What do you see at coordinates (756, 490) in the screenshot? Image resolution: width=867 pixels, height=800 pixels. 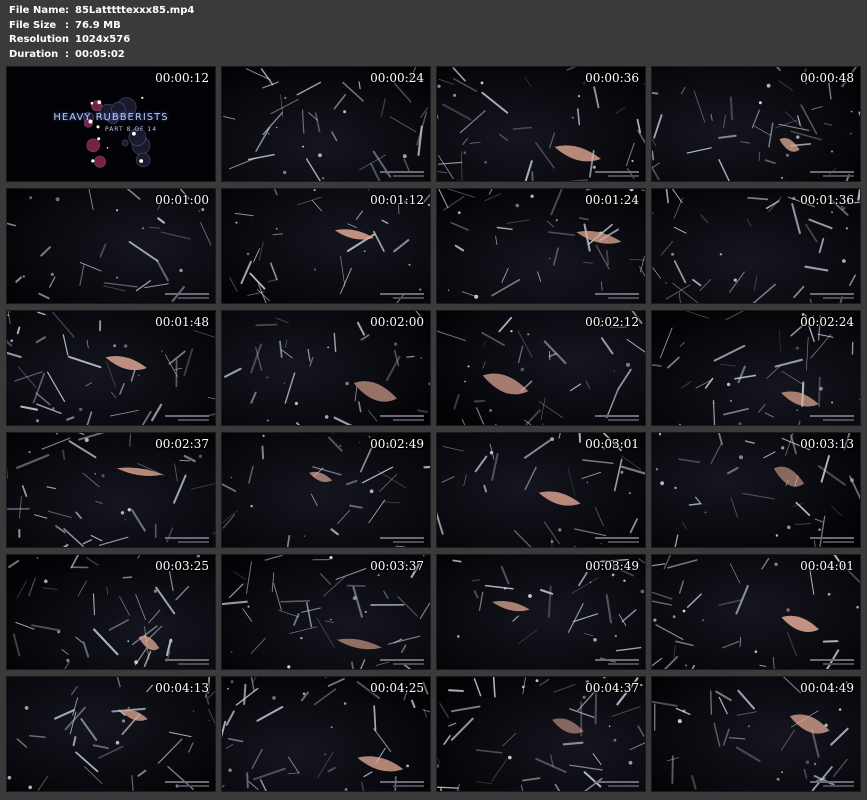 I see `video-thumbnail: 00:03:13` at bounding box center [756, 490].